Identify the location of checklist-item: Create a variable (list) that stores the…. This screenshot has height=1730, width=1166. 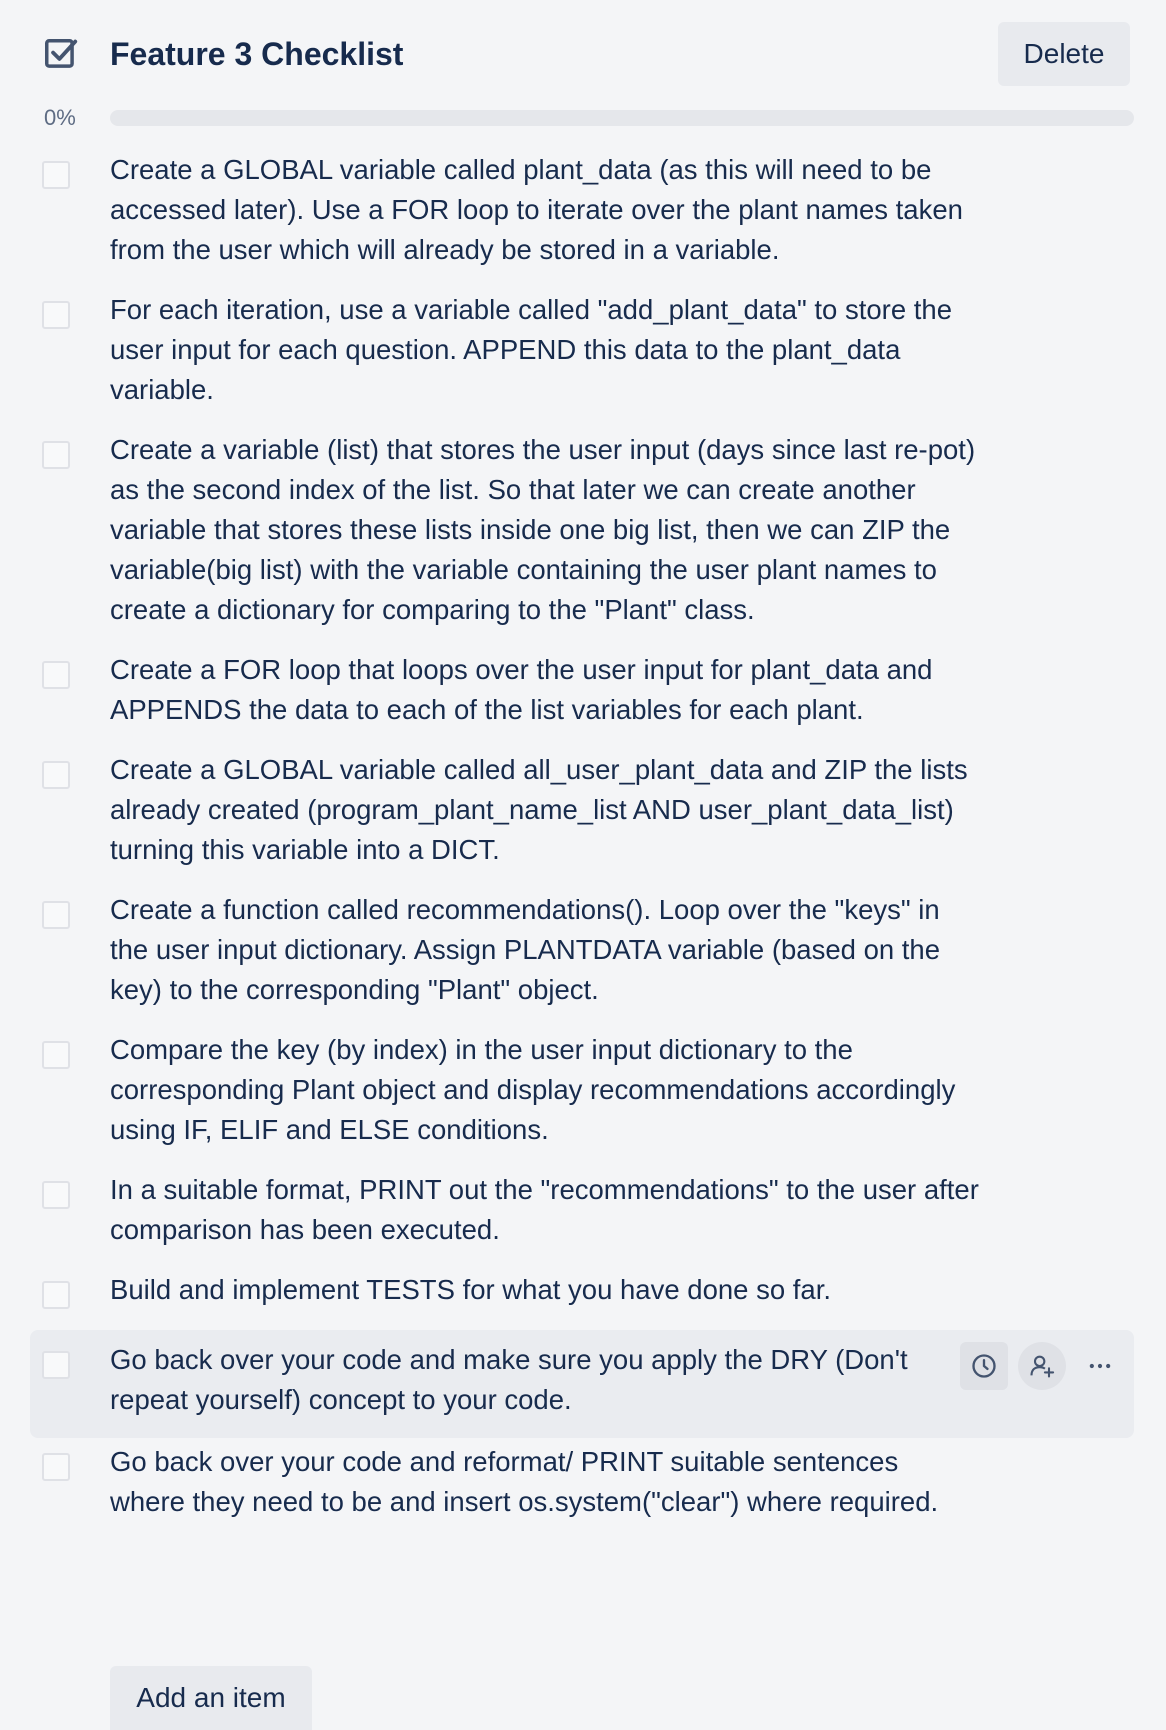
(583, 540).